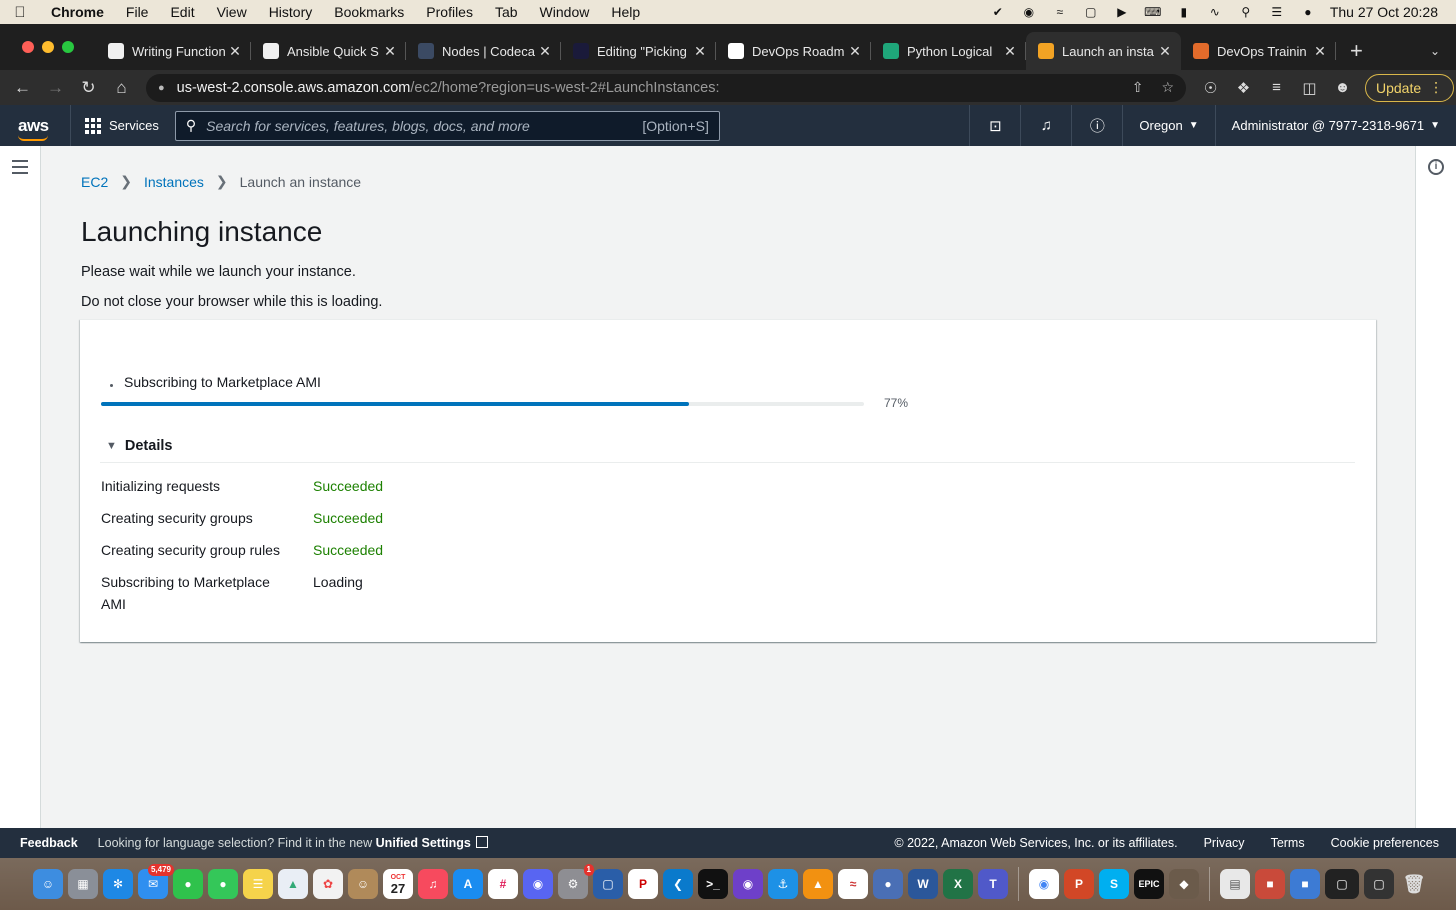 Image resolution: width=1456 pixels, height=910 pixels. I want to click on sourcetree-icon: ▲, so click(818, 884).